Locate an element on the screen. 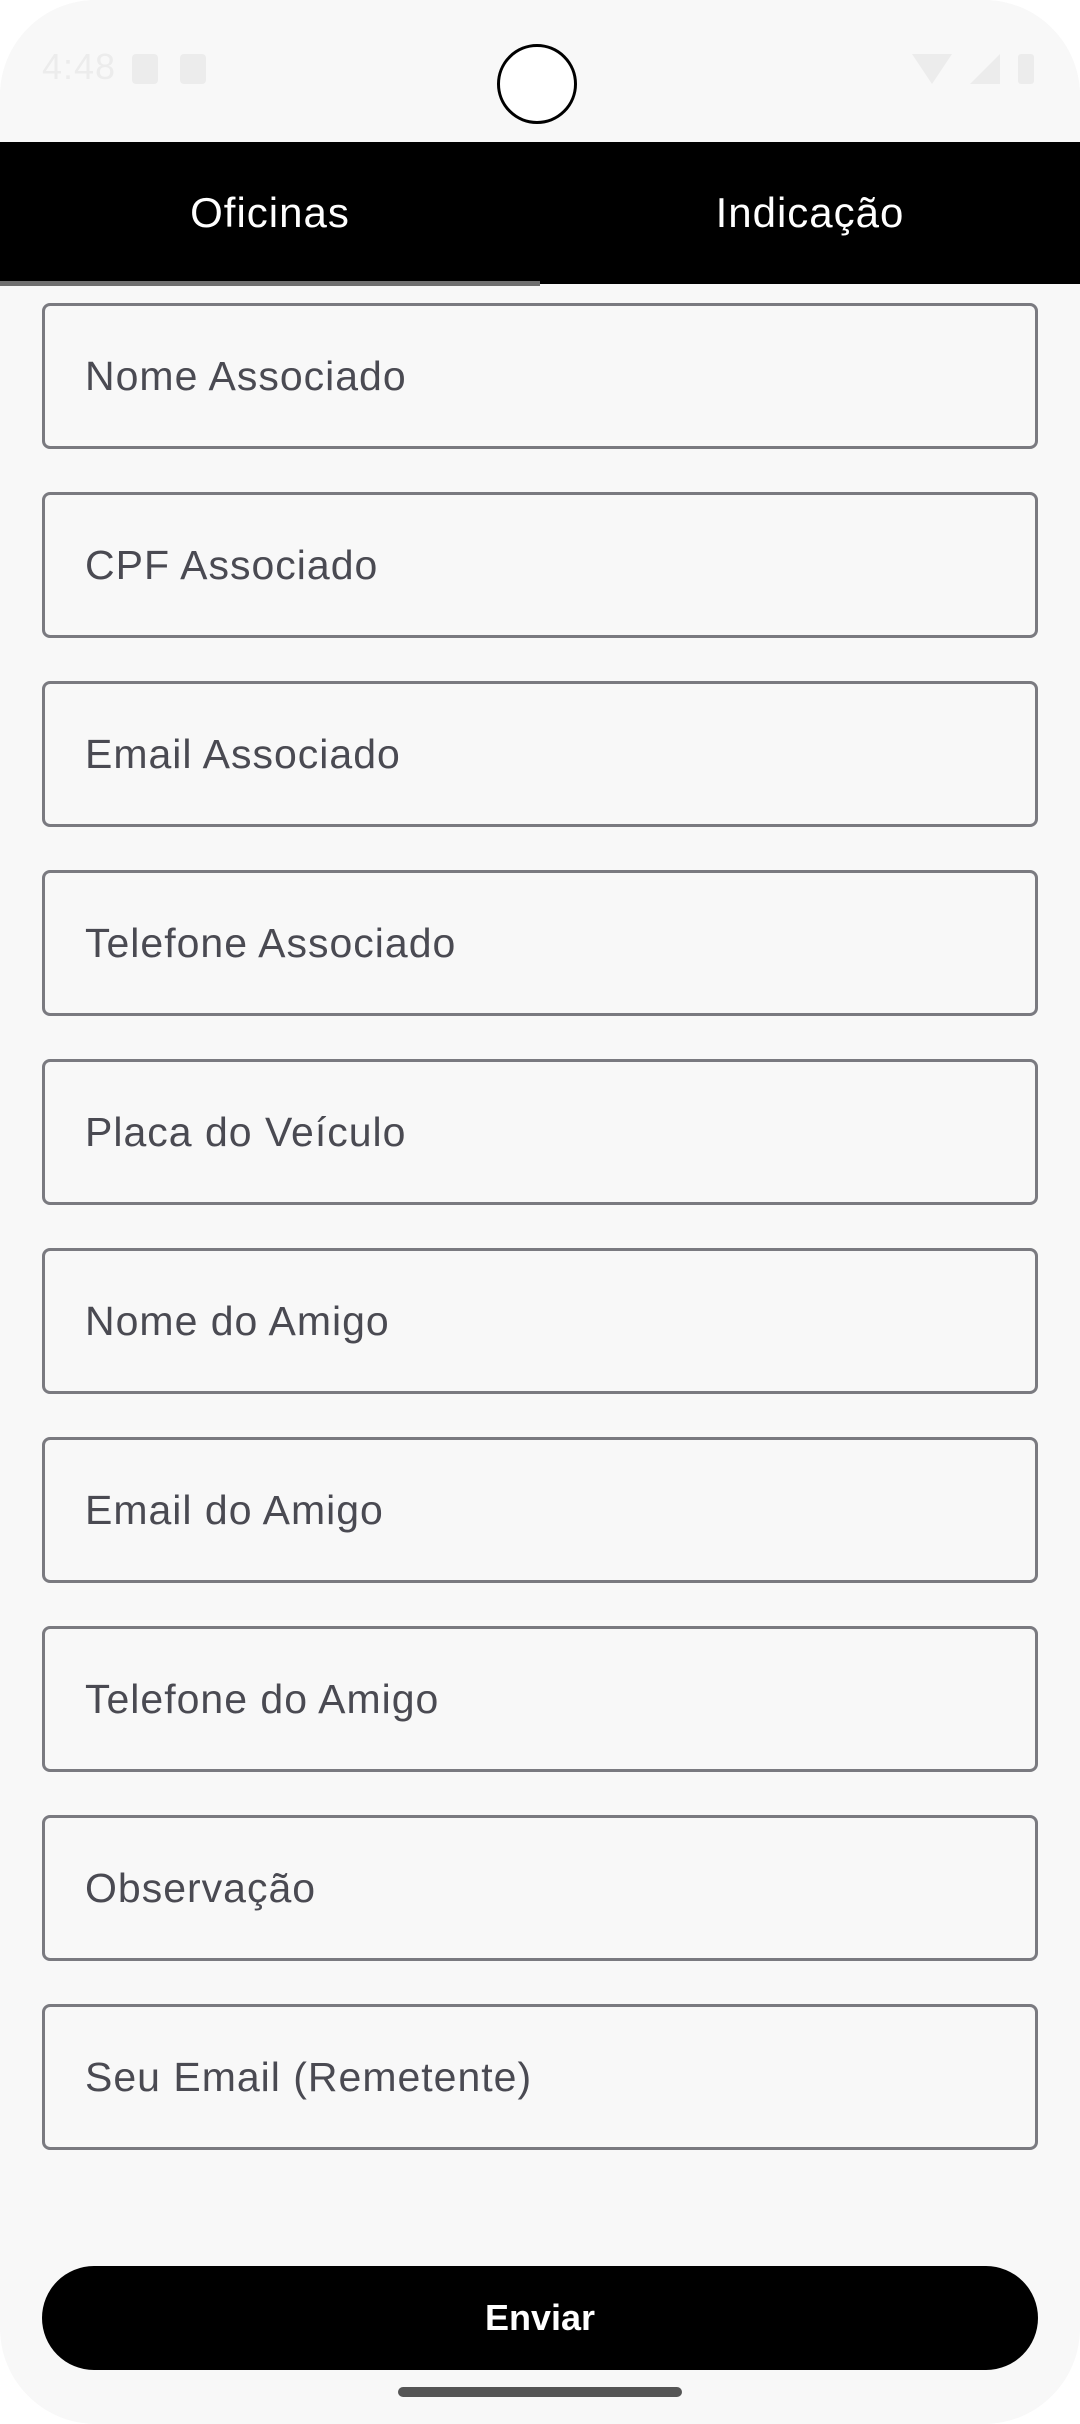 The width and height of the screenshot is (1080, 2424). sim-icon is located at coordinates (145, 69).